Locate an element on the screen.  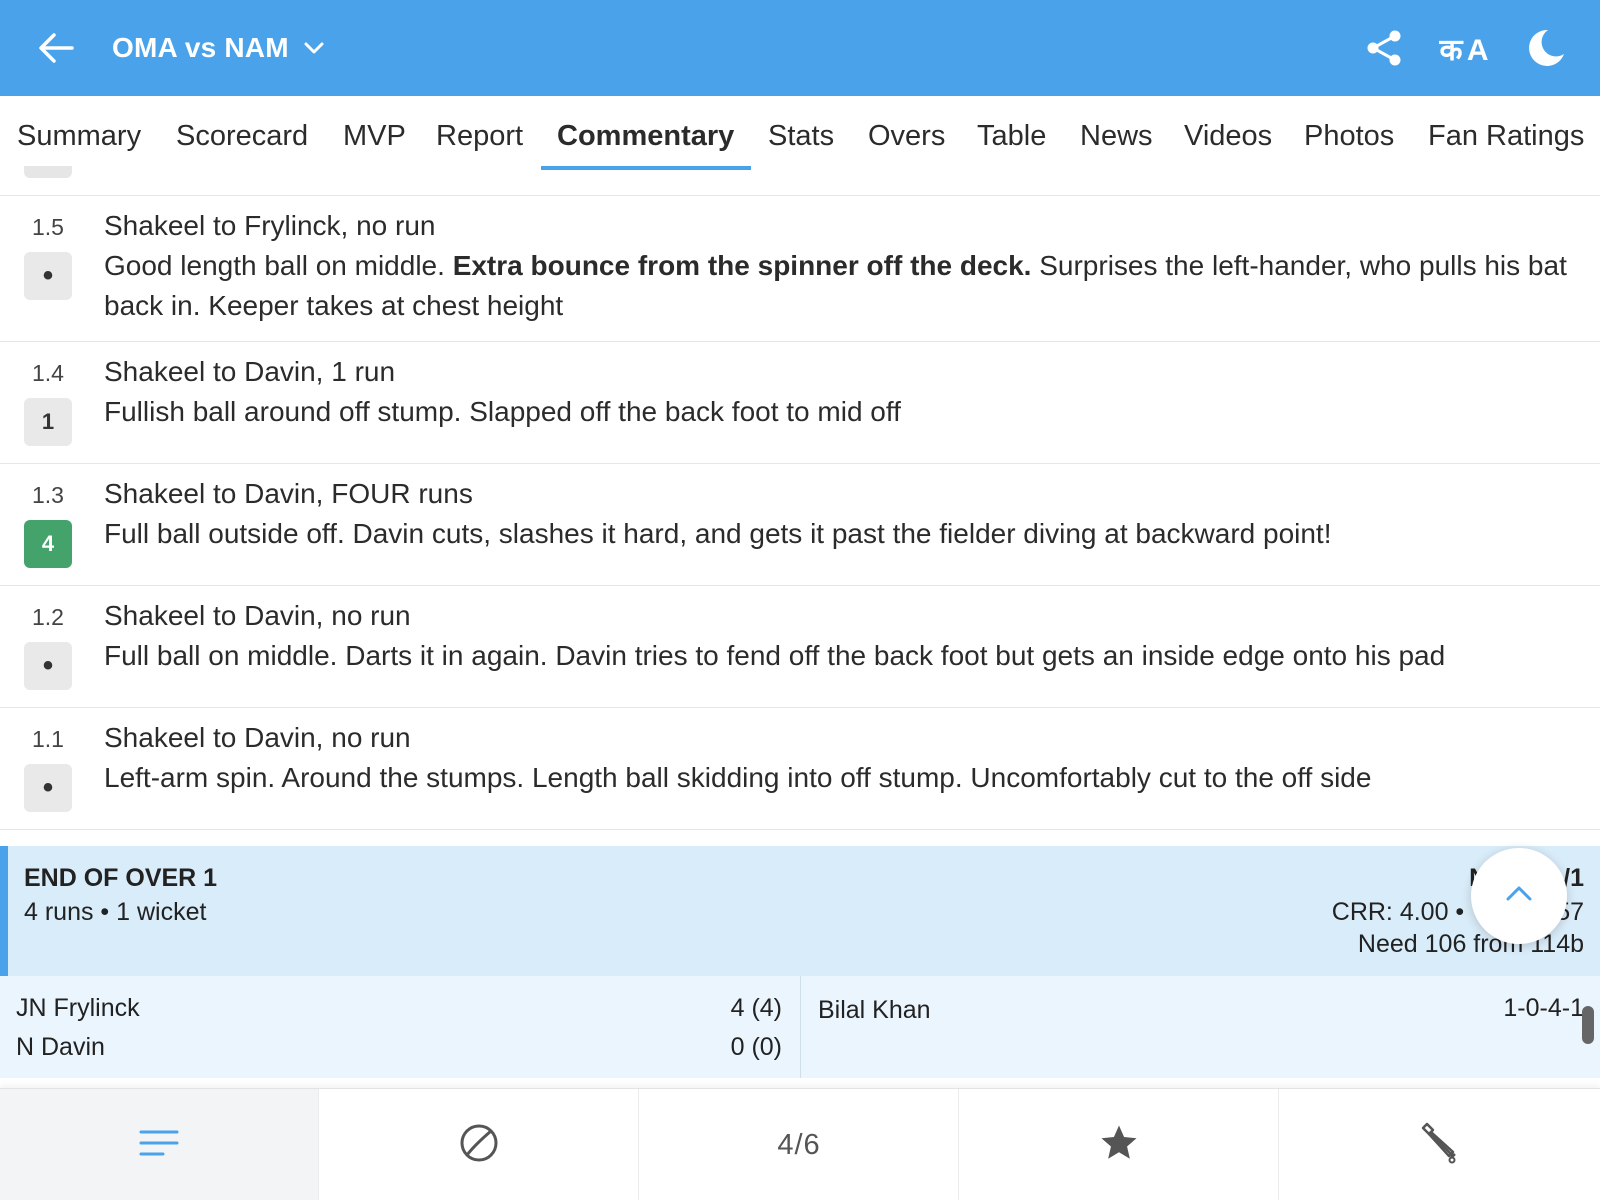
ball-badge: 1 is located at coordinates (48, 422).